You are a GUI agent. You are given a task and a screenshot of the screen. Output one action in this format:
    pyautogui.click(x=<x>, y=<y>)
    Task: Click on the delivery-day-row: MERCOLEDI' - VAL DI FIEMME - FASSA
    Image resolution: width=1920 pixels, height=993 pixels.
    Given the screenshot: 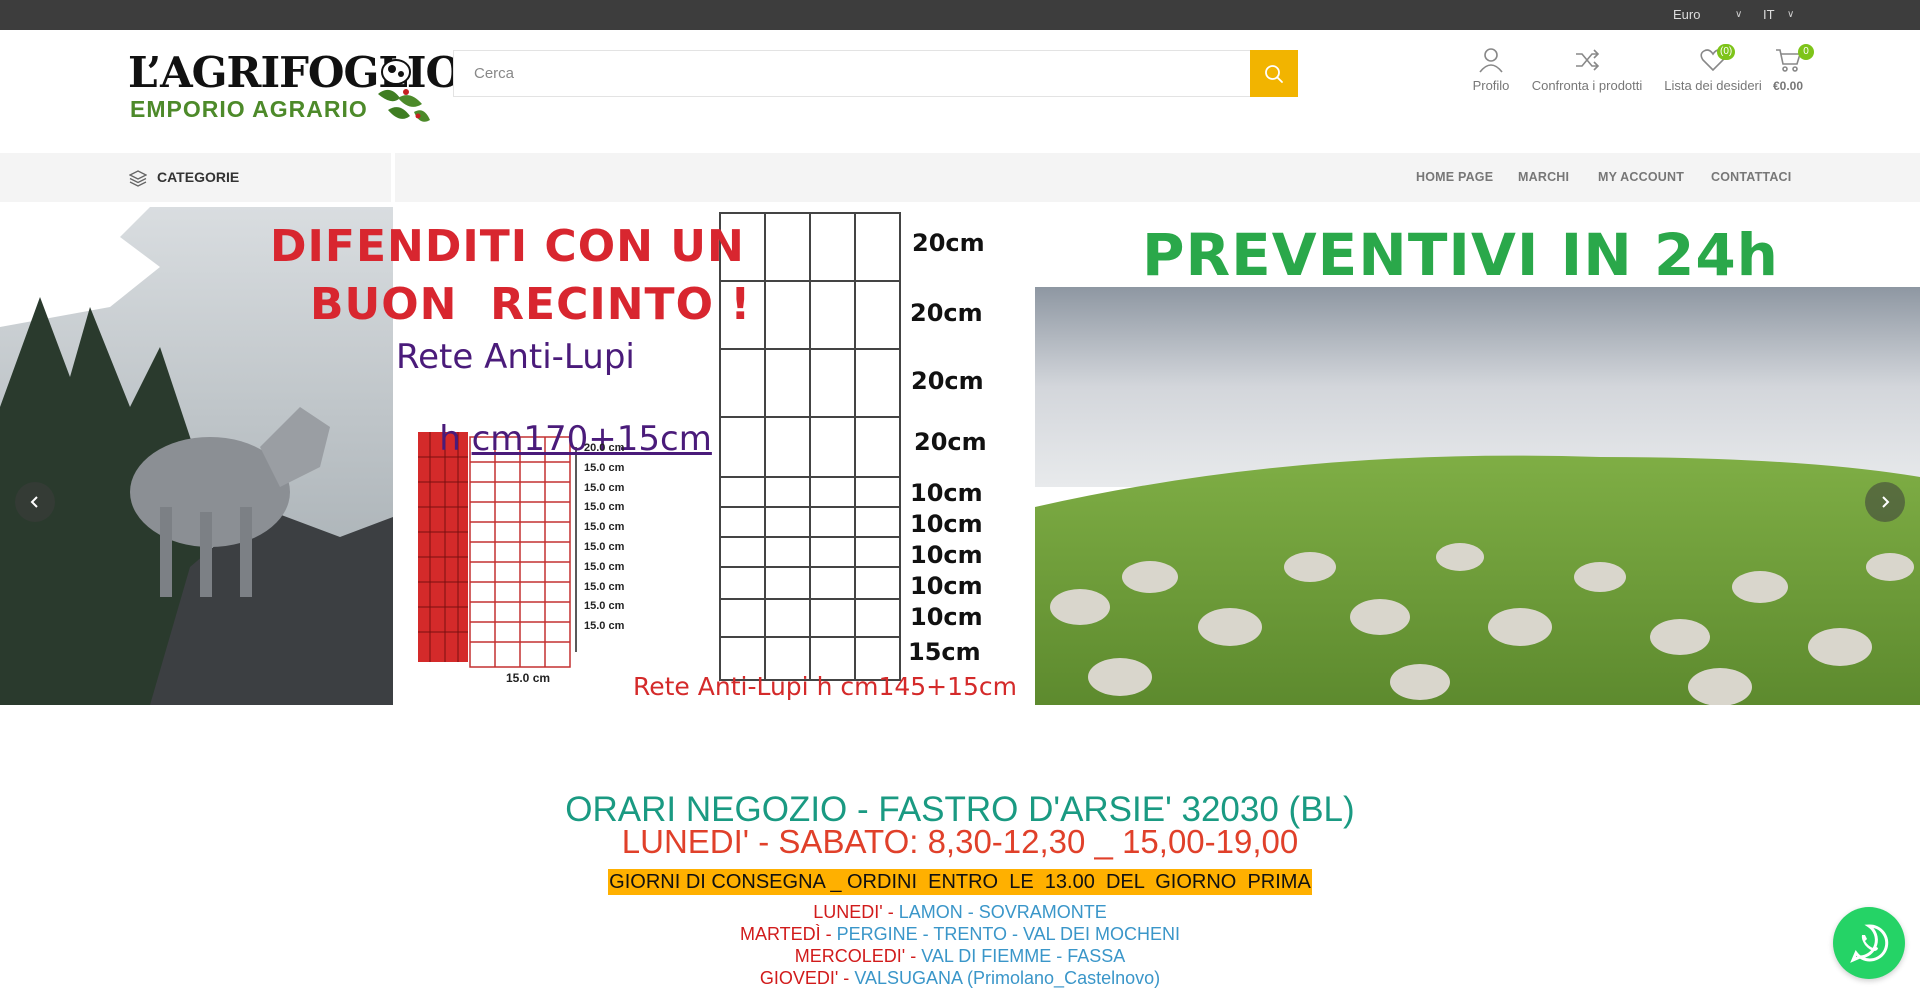 What is the action you would take?
    pyautogui.click(x=960, y=956)
    